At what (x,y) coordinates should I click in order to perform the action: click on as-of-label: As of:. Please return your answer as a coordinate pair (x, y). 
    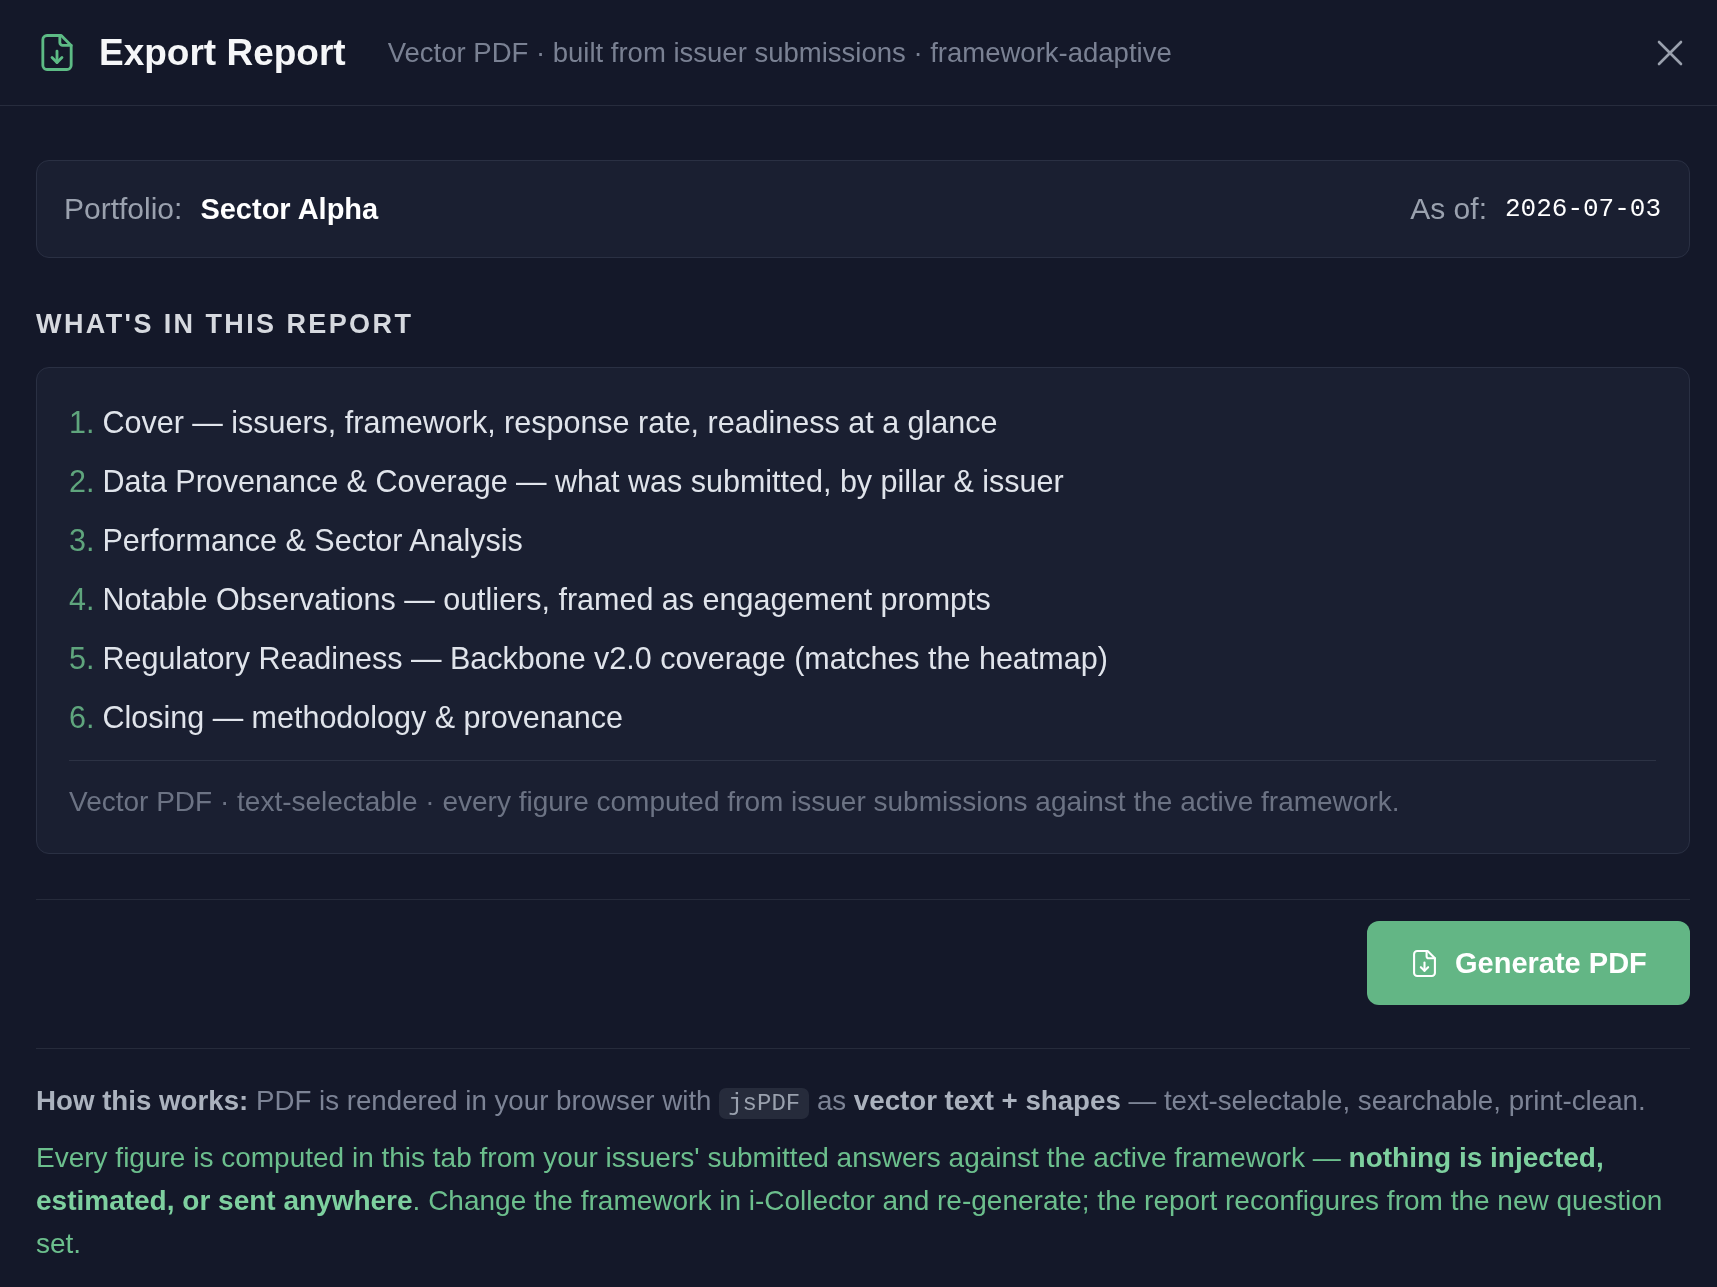
    Looking at the image, I should click on (1448, 209).